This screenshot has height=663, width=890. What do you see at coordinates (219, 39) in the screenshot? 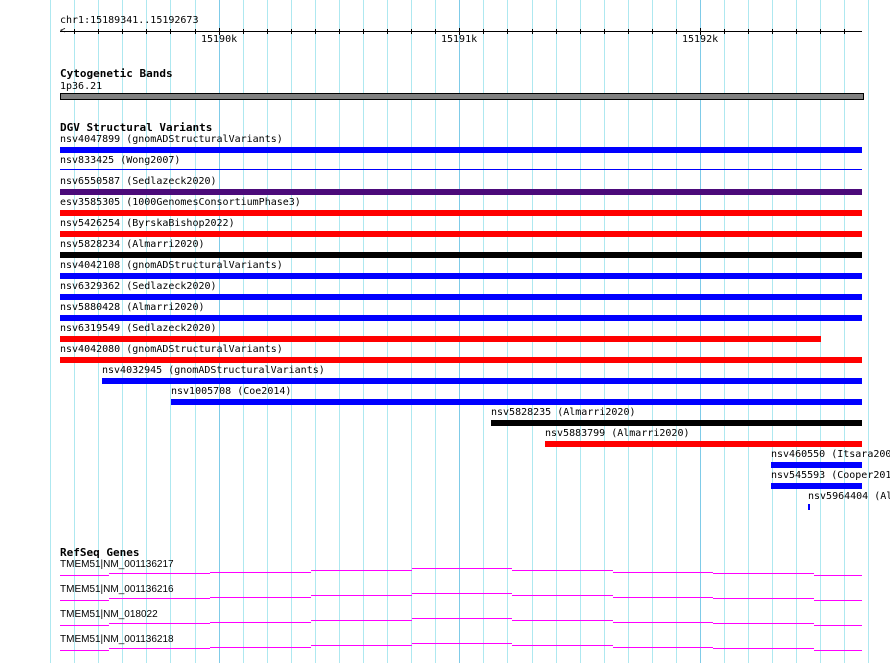
I see `tick-label: 15190k` at bounding box center [219, 39].